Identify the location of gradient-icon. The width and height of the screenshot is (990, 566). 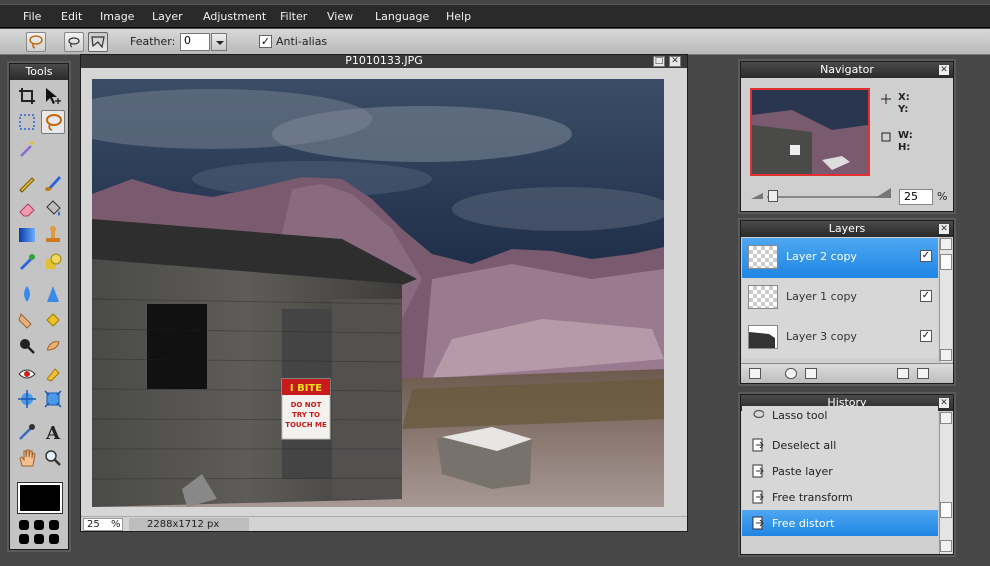
(27, 235).